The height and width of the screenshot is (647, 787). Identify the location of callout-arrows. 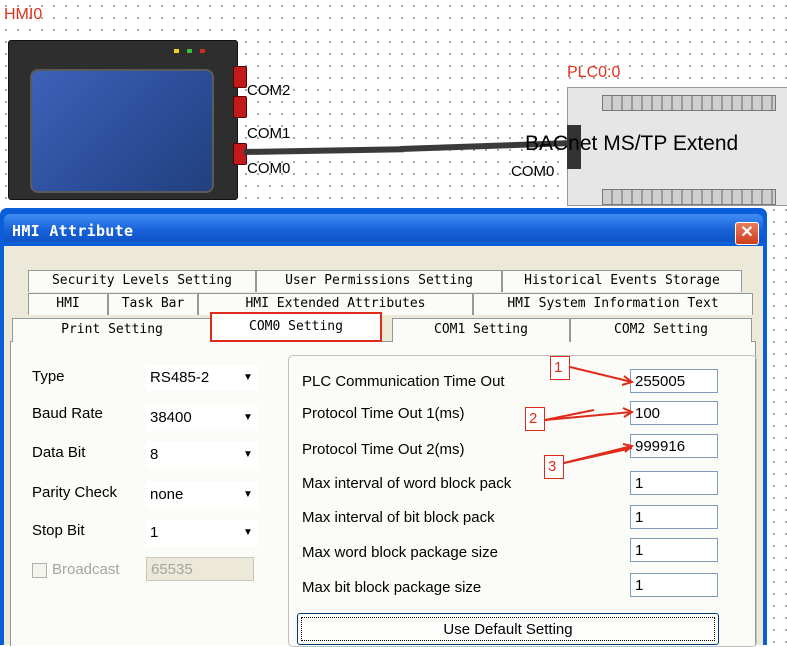
(589, 415).